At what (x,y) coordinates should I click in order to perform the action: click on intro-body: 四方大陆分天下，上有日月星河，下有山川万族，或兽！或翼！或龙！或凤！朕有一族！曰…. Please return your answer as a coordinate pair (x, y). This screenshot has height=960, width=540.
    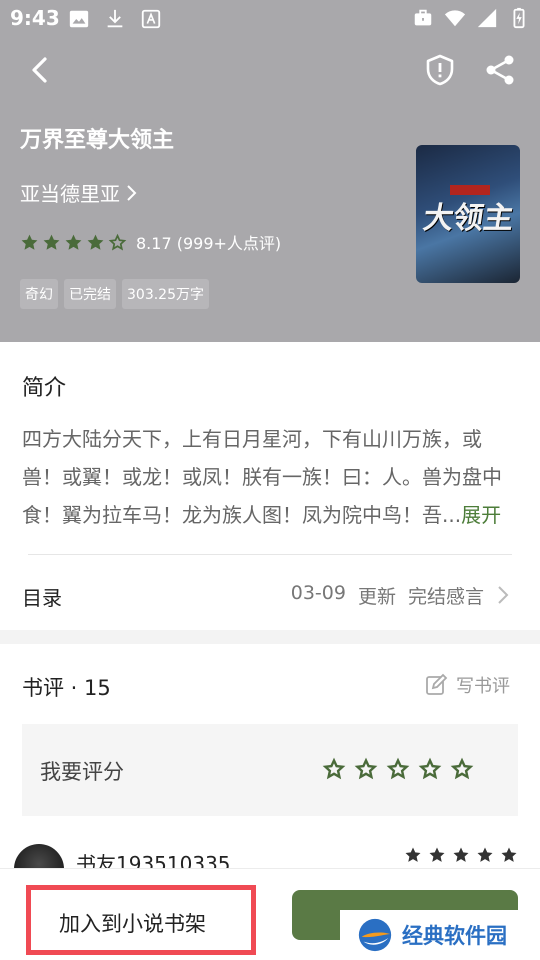
    Looking at the image, I should click on (262, 477).